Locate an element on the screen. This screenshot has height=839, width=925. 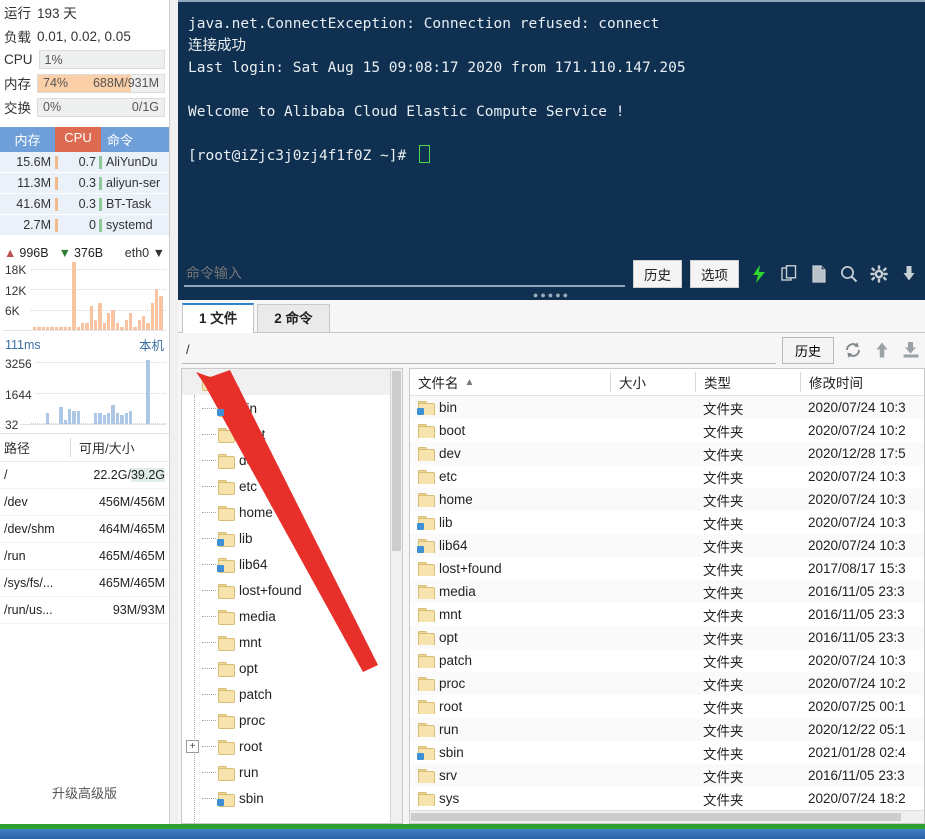
tree-node-label: boot is located at coordinates (252, 434).